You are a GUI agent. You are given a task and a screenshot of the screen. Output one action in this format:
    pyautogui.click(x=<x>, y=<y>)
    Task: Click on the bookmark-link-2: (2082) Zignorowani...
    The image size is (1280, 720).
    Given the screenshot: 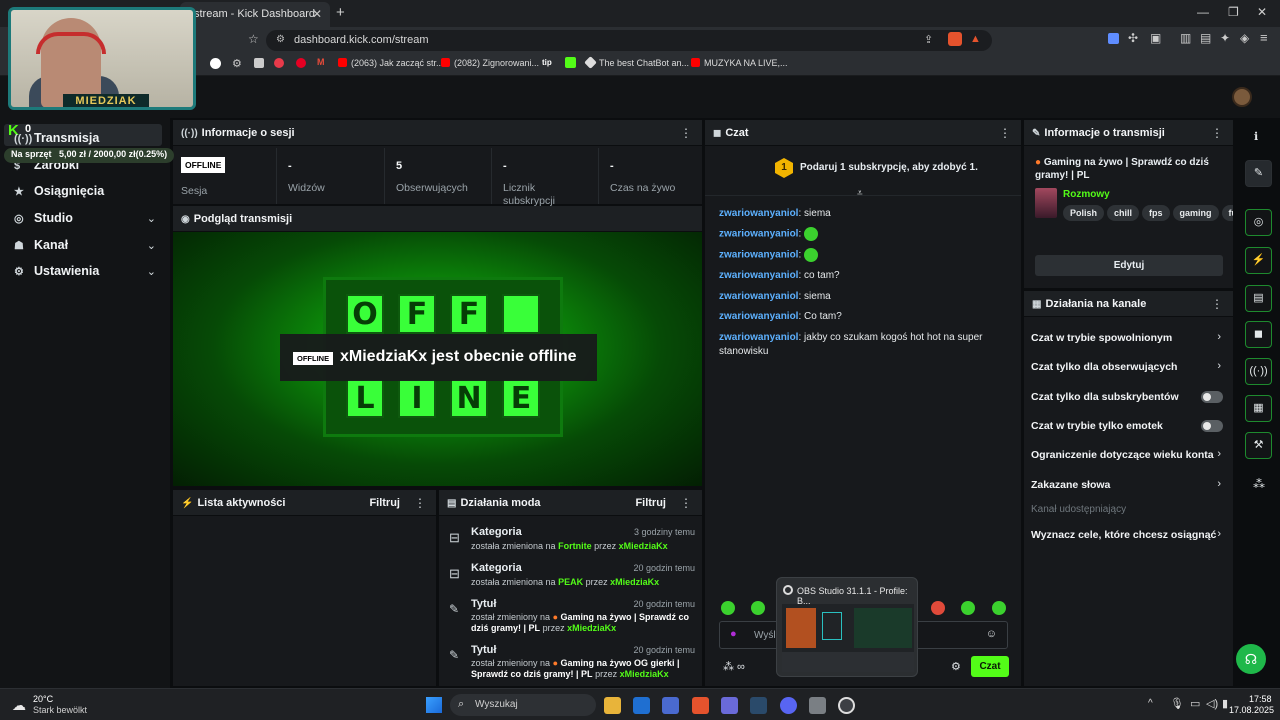 What is the action you would take?
    pyautogui.click(x=490, y=63)
    